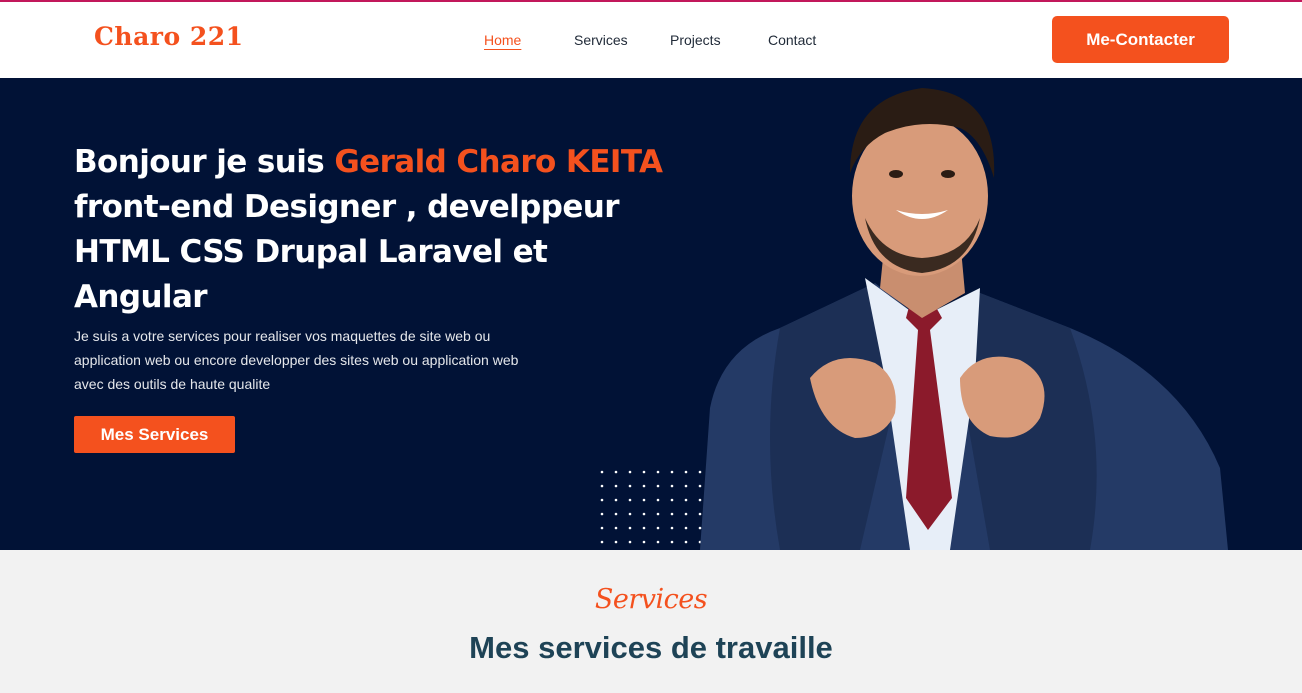 This screenshot has width=1302, height=693. I want to click on services-cta-button: Mes Services, so click(154, 434).